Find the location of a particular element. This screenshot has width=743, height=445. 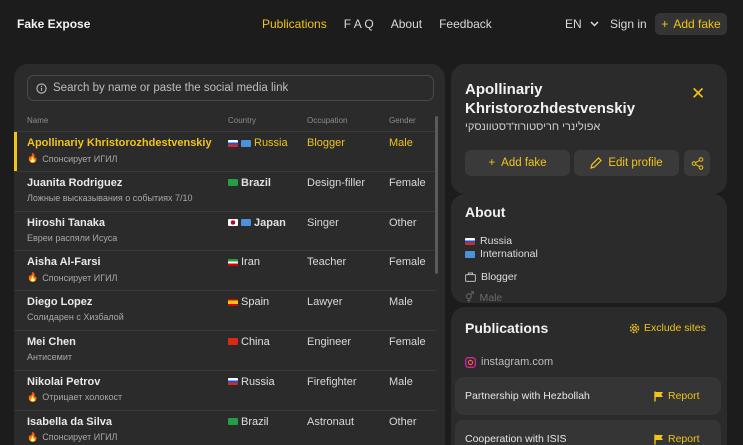

exclude-sites-button: Exclude sites is located at coordinates (667, 328).